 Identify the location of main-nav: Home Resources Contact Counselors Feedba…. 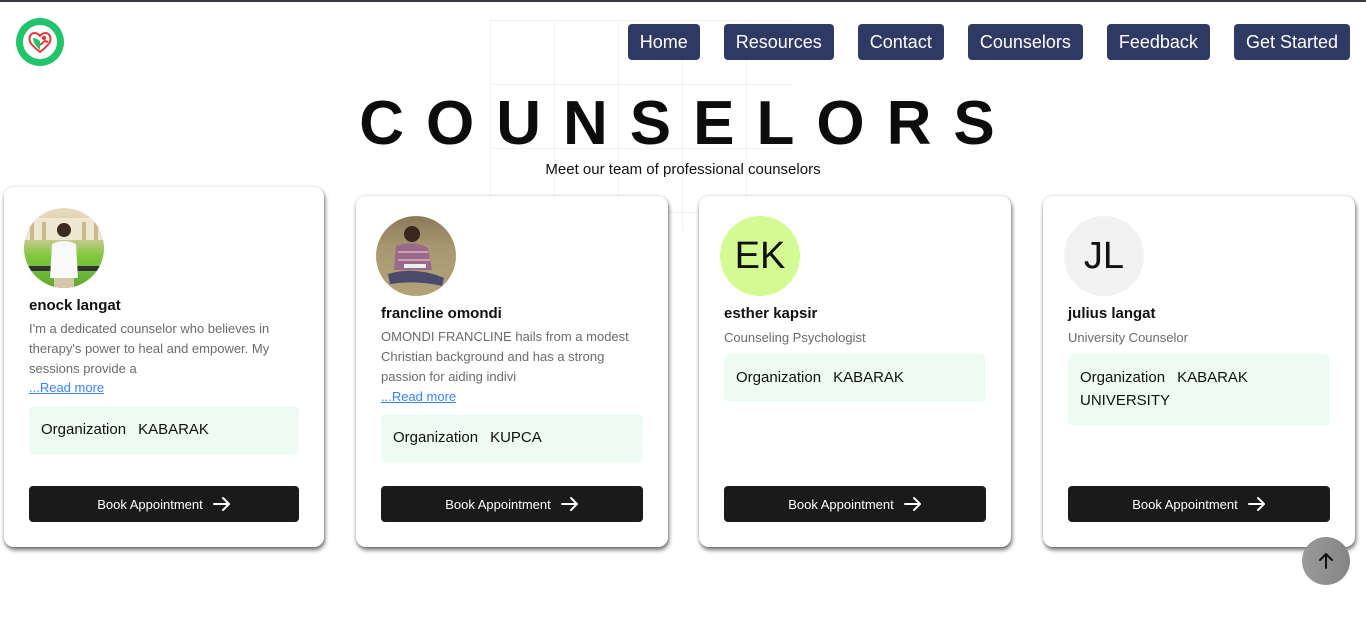
(988, 42).